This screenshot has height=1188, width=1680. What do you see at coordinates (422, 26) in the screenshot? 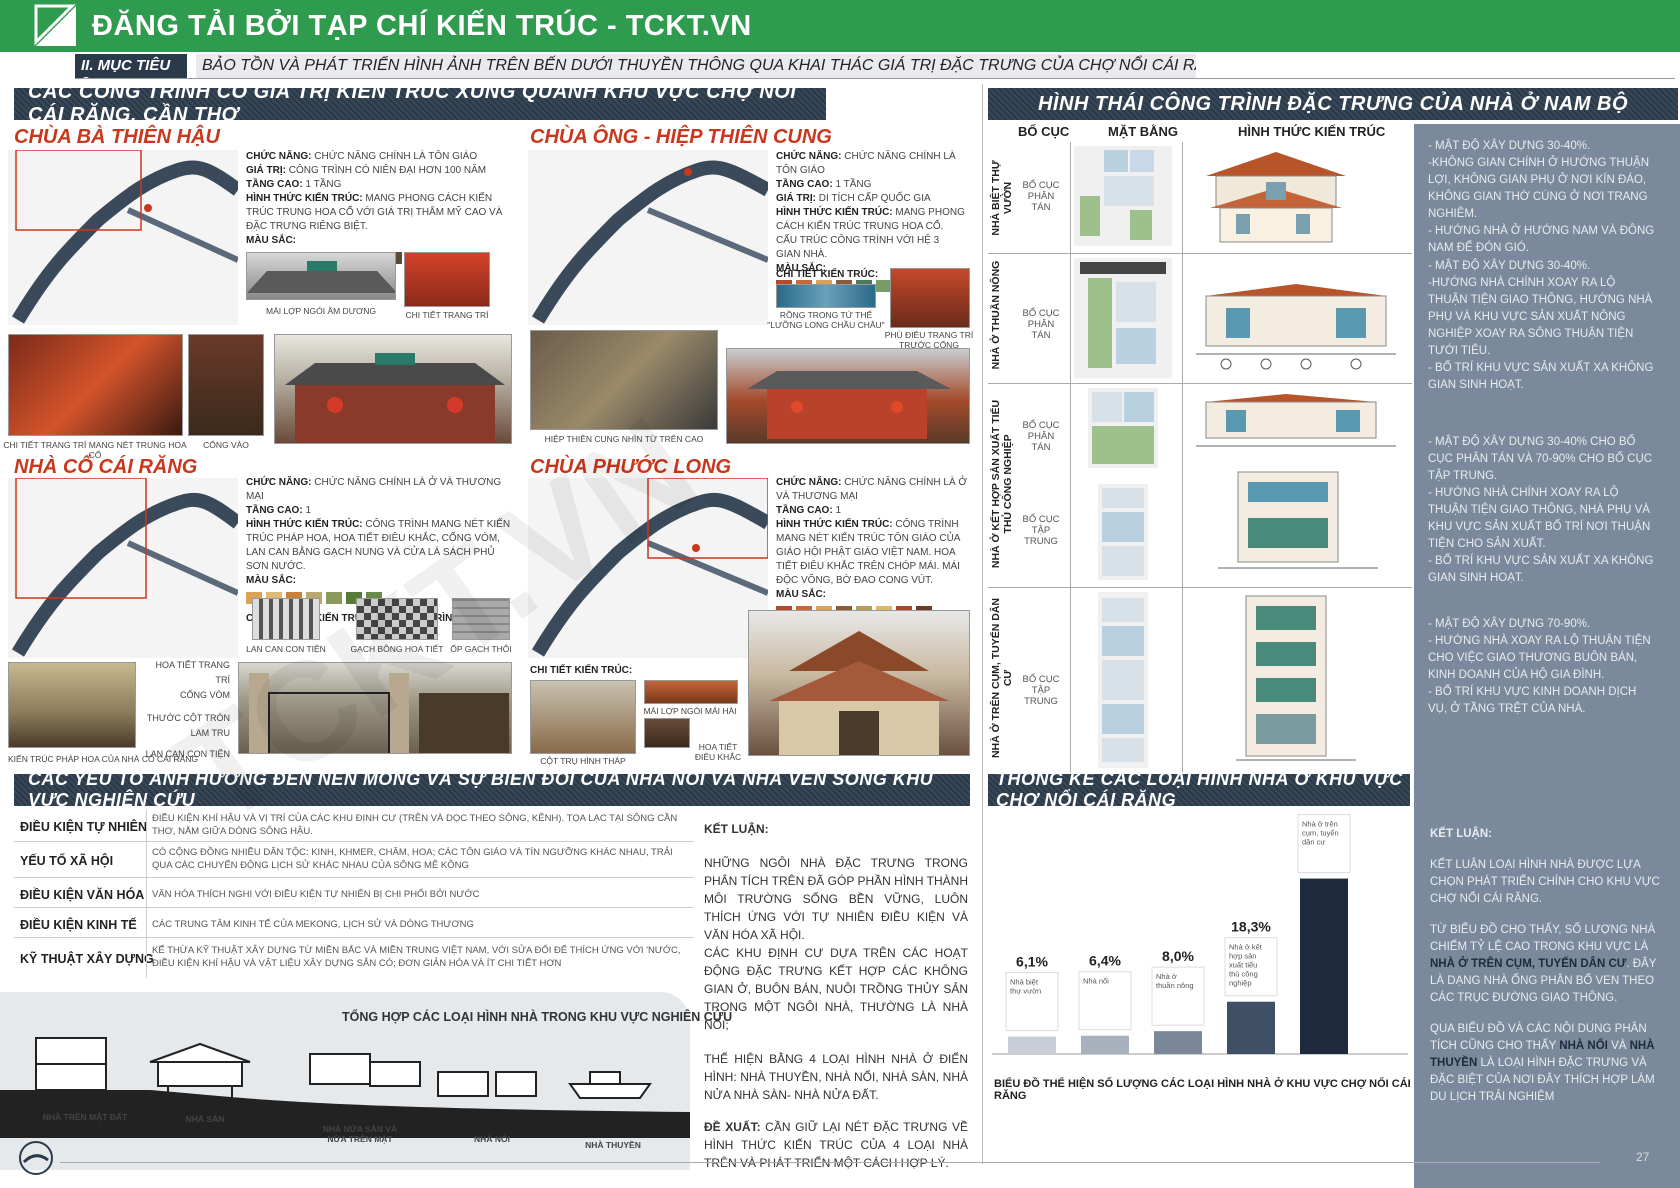
I see `header-title: ĐĂNG TẢI BỞI TẠP CHÍ KIẾN TRÚC - TCKT.VN` at bounding box center [422, 26].